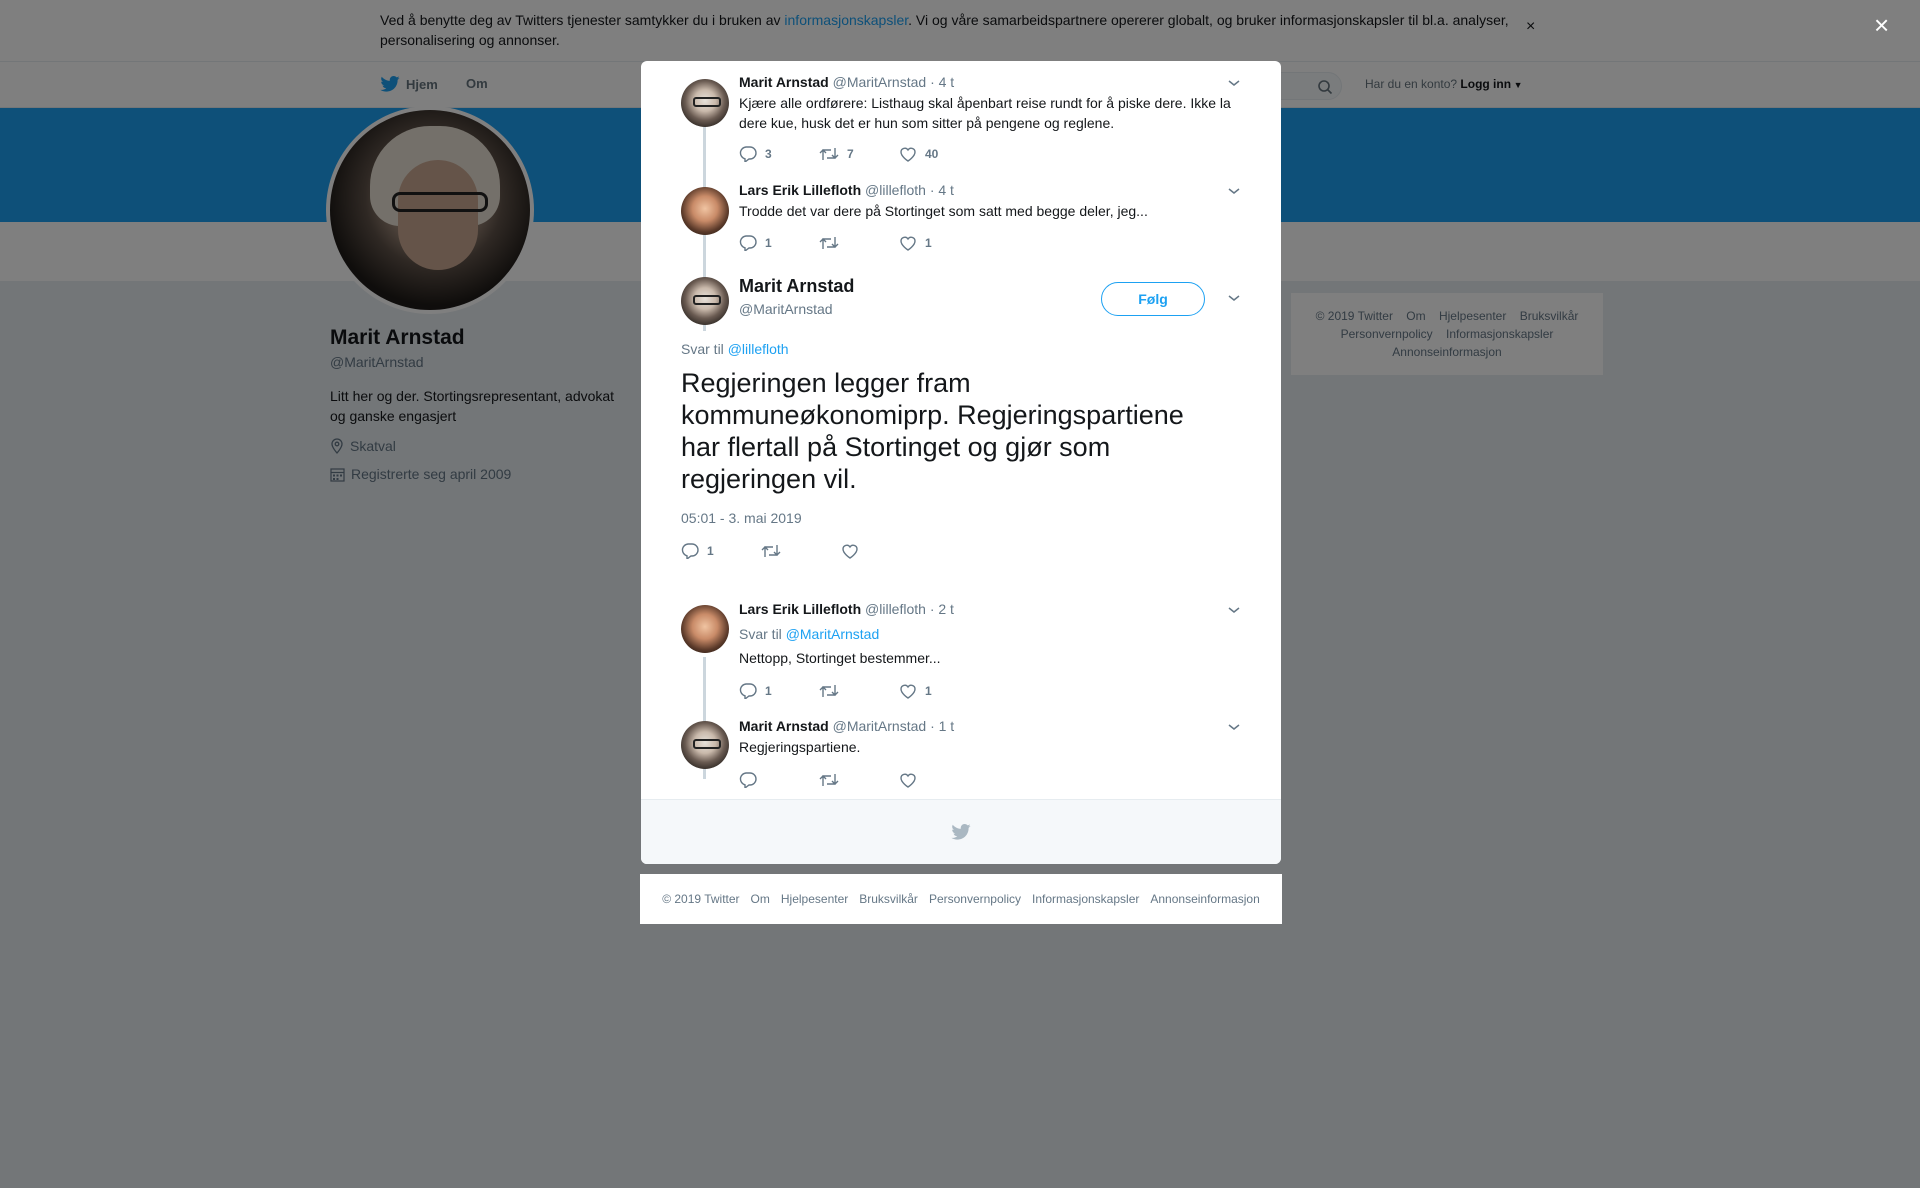 Image resolution: width=1920 pixels, height=1188 pixels. I want to click on reply-context: Svar til @MaritArnstad, so click(809, 634).